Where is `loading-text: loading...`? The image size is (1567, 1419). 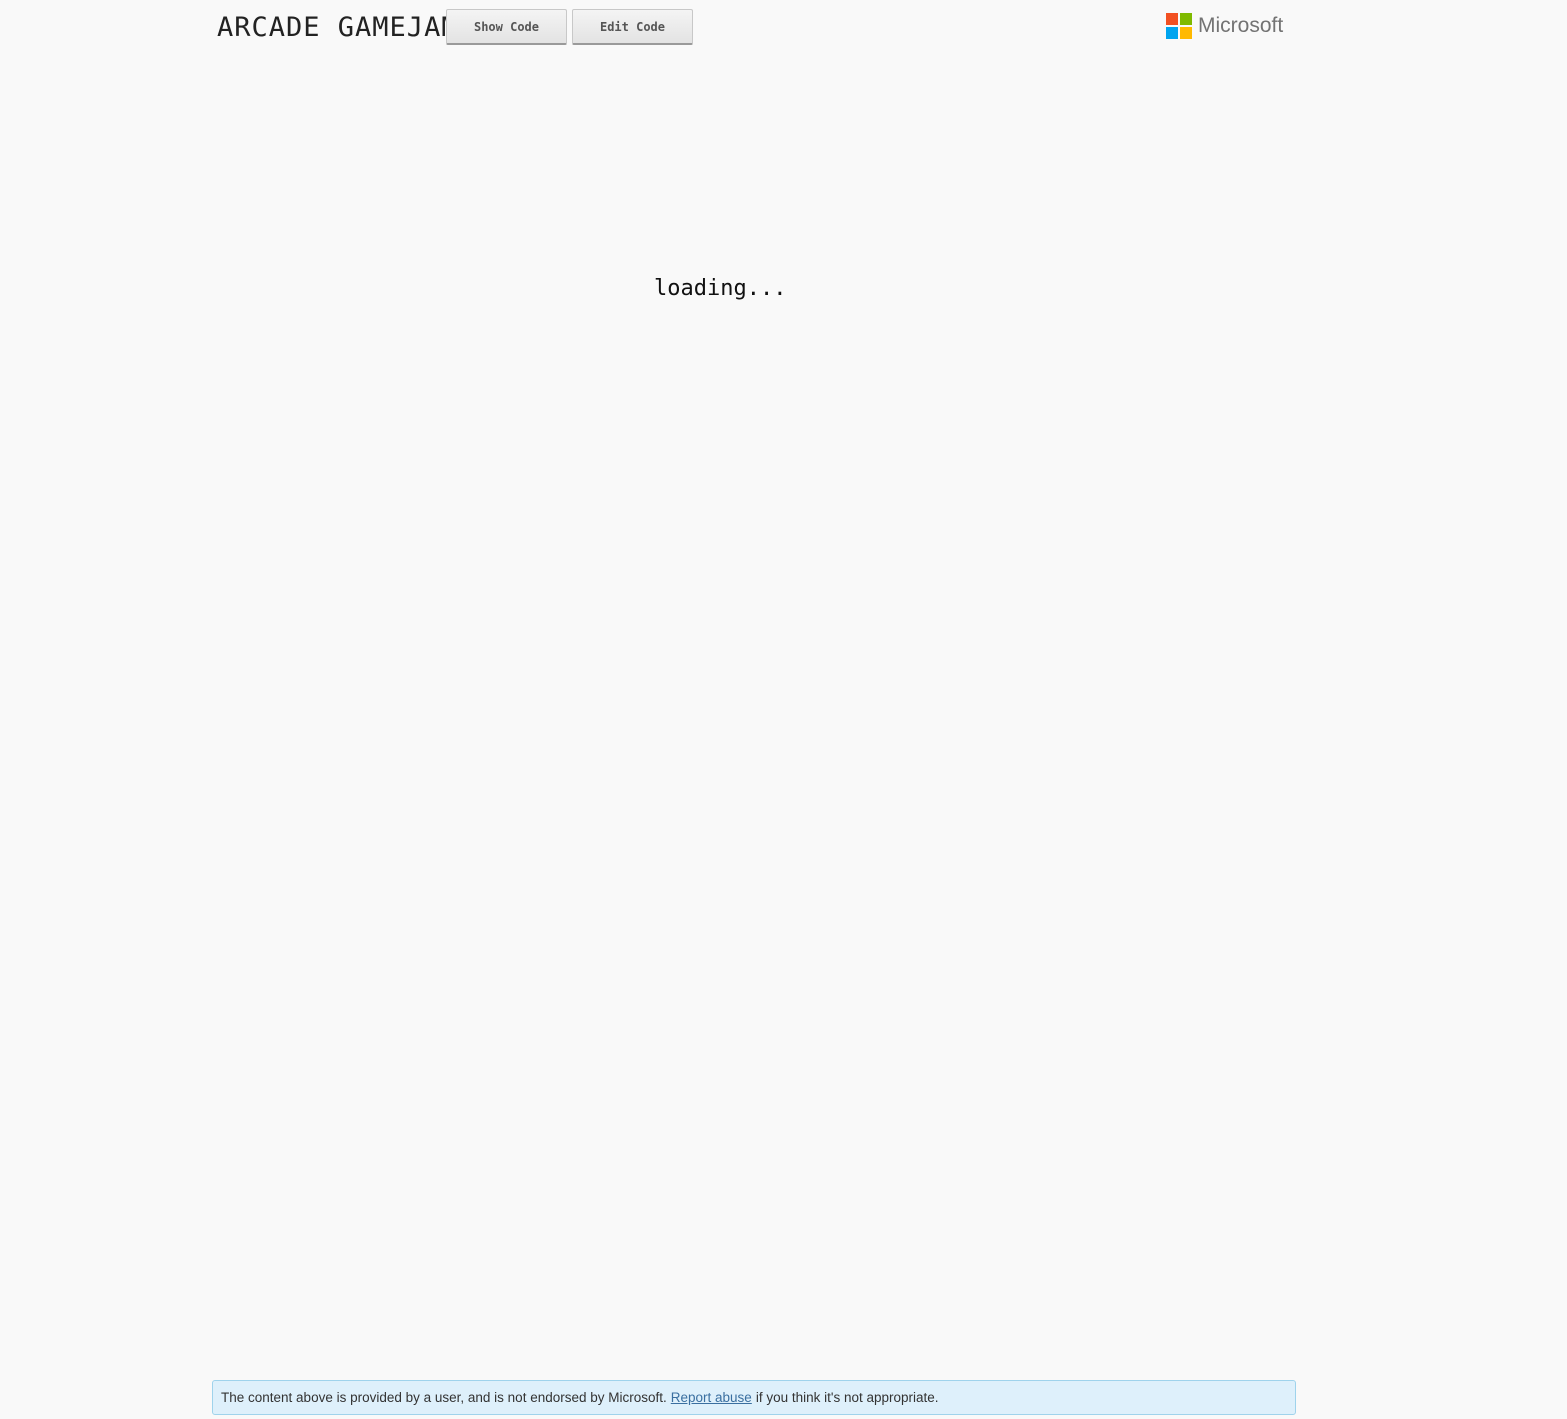
loading-text: loading... is located at coordinates (720, 288).